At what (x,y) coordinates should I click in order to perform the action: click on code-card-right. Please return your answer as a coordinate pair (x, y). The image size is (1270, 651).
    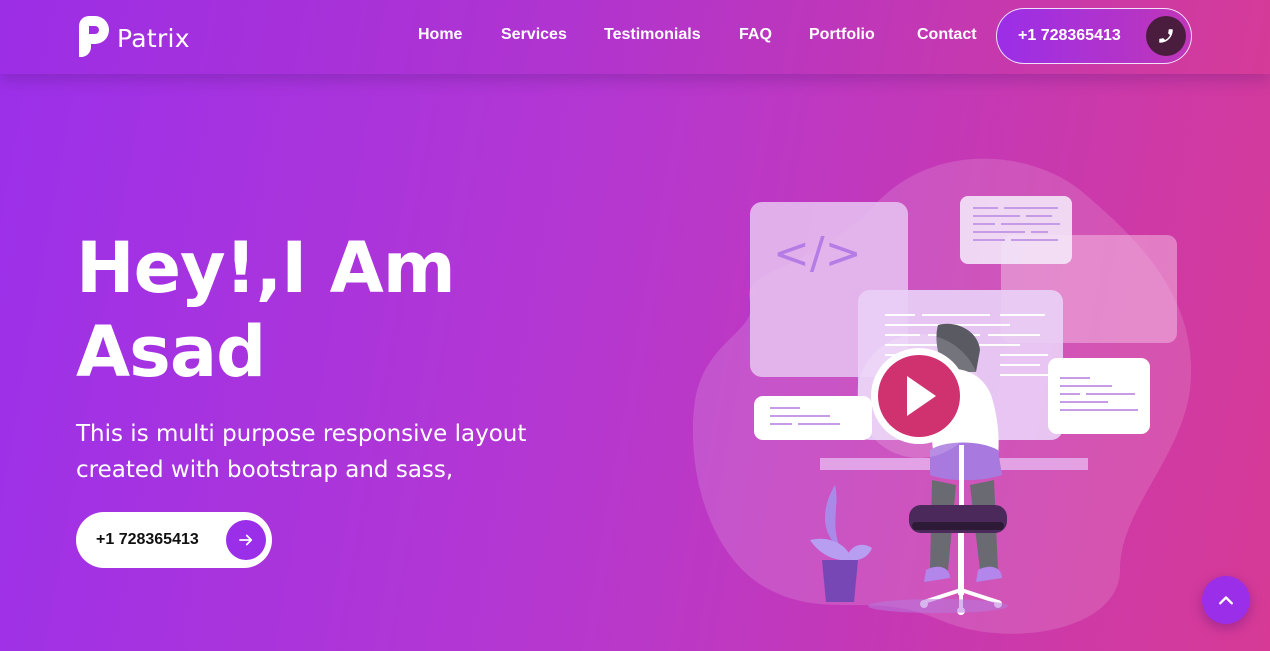
    Looking at the image, I should click on (1099, 396).